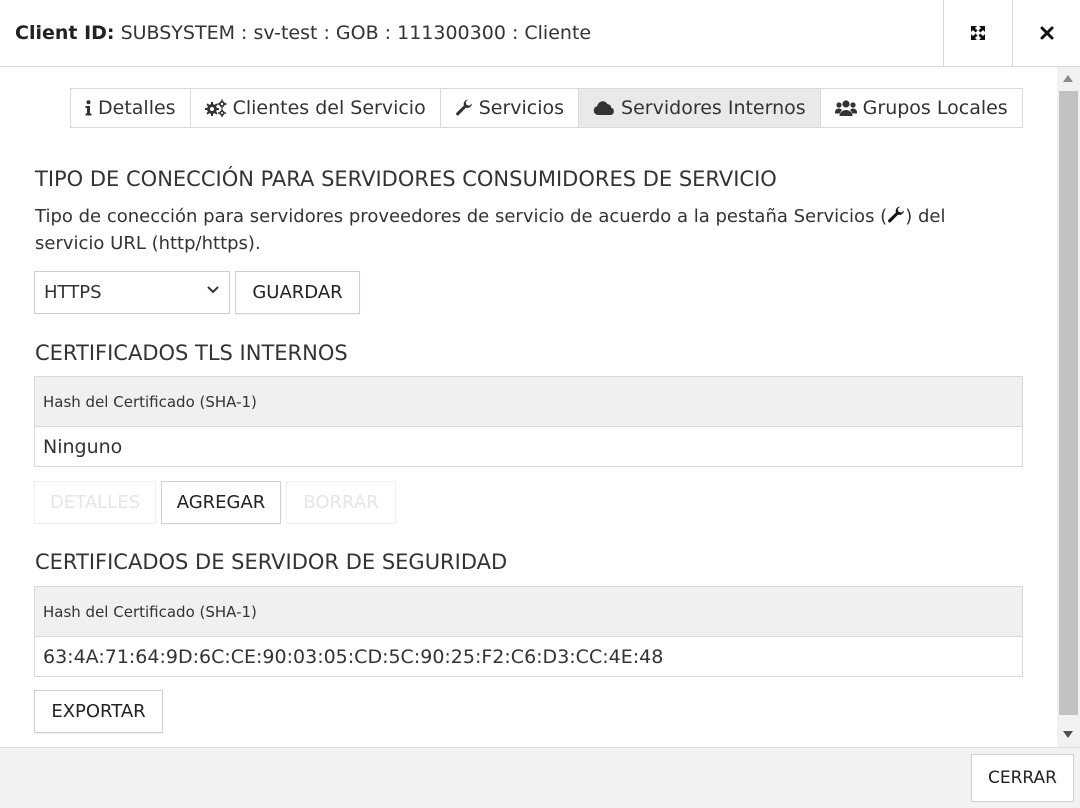 Image resolution: width=1080 pixels, height=808 pixels. I want to click on details-button: DETALLES, so click(95, 502).